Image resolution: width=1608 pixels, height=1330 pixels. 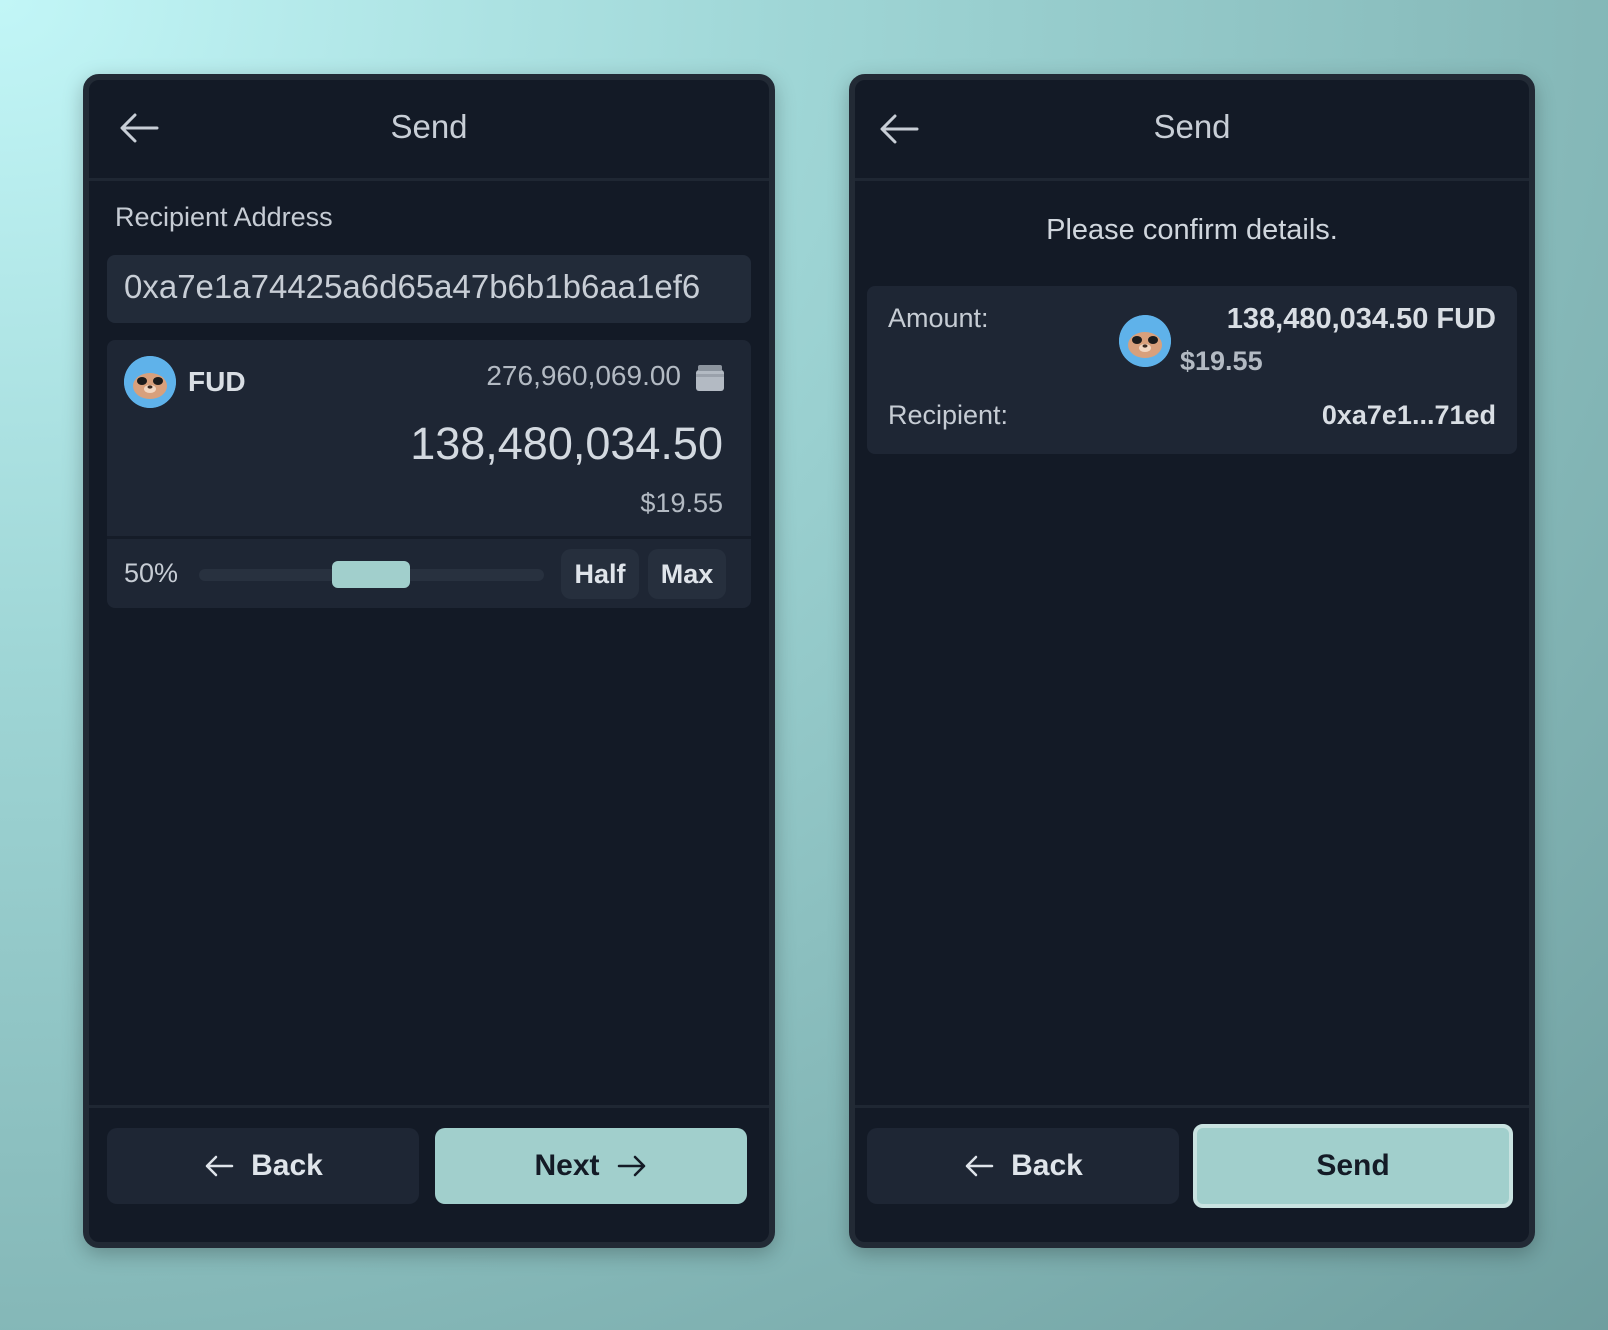 I want to click on send-button: Send, so click(x=1353, y=1166).